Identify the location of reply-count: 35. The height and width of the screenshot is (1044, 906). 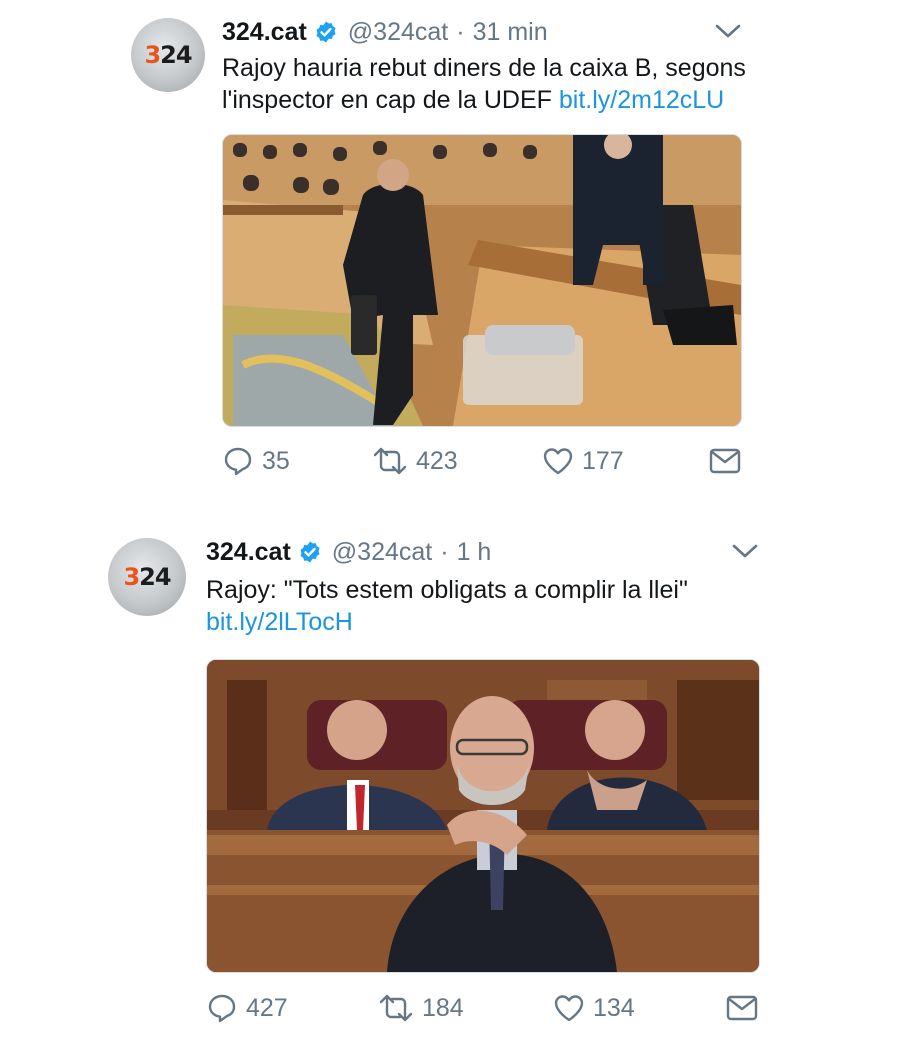
(276, 460).